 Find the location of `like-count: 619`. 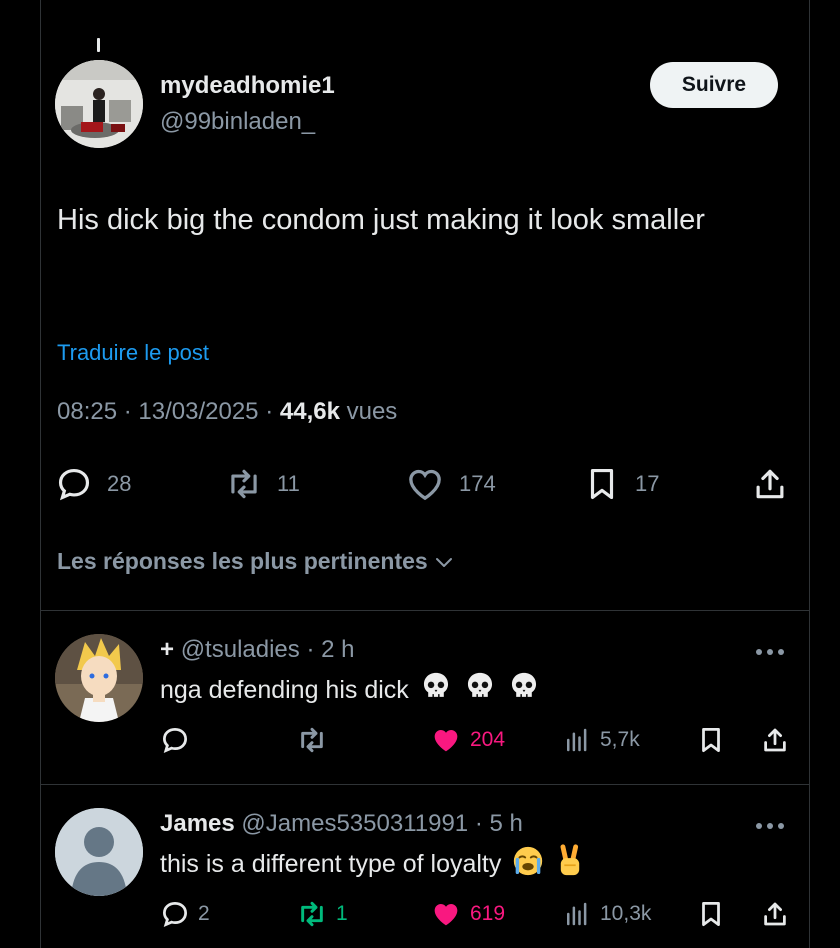

like-count: 619 is located at coordinates (488, 913).